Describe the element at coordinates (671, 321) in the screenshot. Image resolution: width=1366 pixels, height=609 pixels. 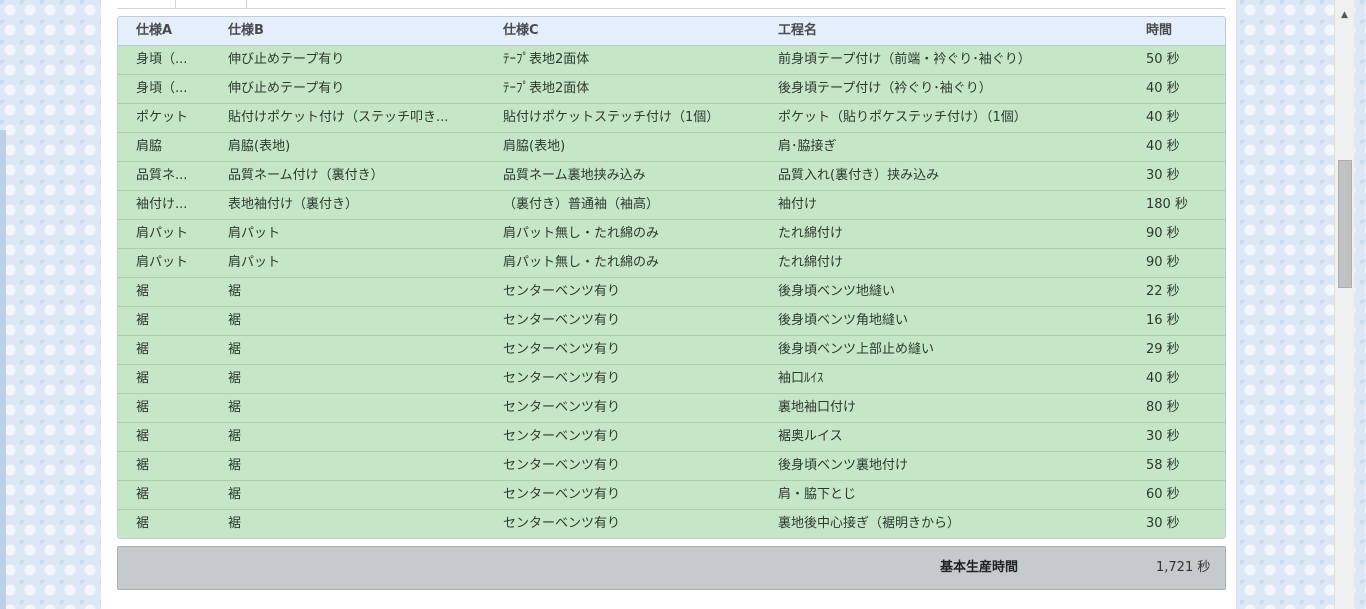
I see `table-row: 裾 裾 センターベンツ有り 後身頃ベンツ角地縫い 16 秒` at that location.